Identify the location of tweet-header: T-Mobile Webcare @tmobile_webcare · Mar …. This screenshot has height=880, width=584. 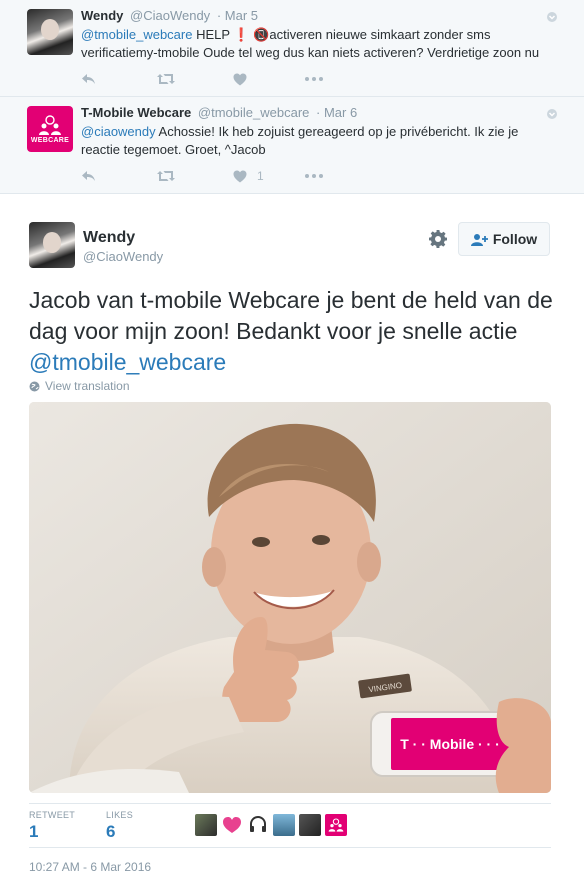
(219, 112).